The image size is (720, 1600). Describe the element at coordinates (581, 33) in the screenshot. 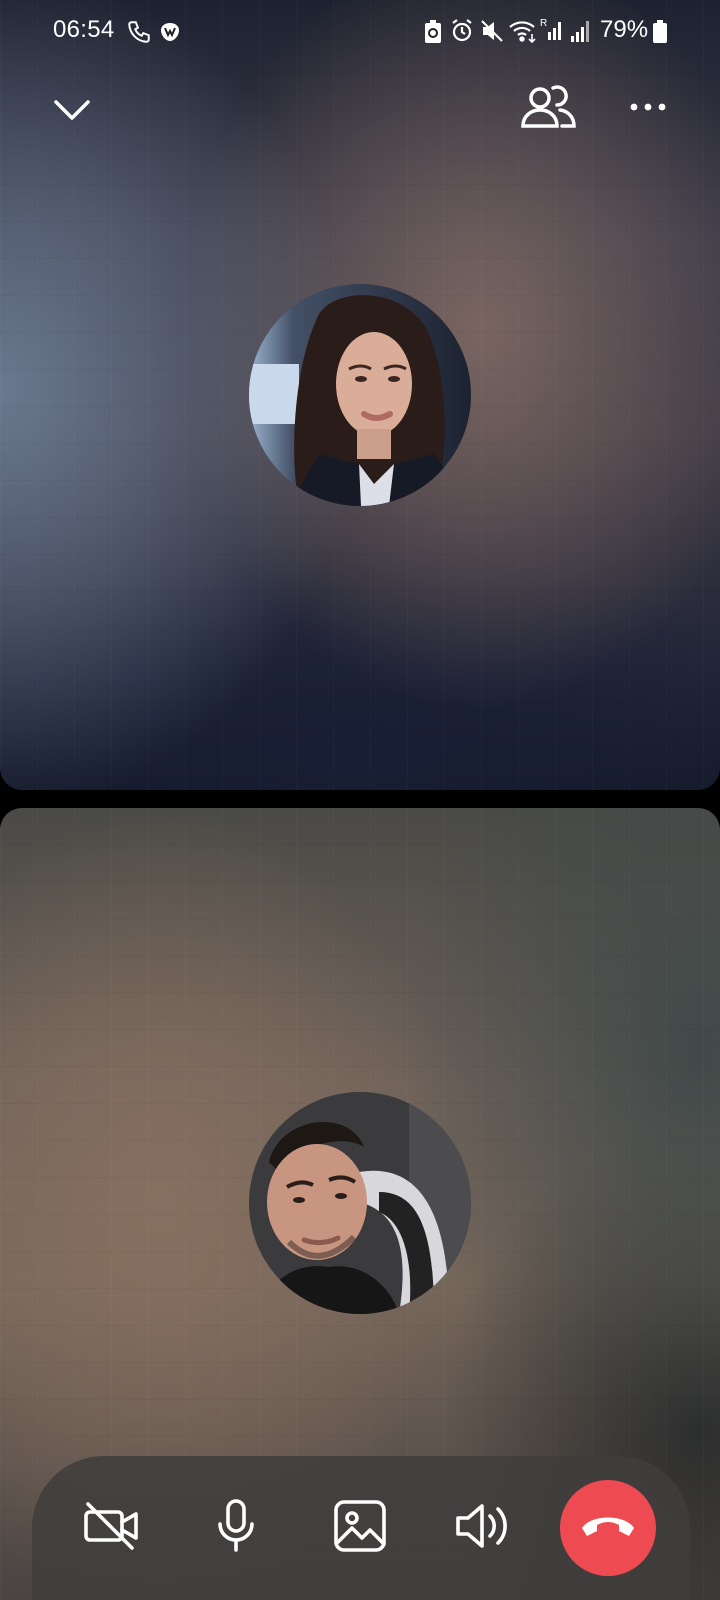

I see `signal-icon` at that location.